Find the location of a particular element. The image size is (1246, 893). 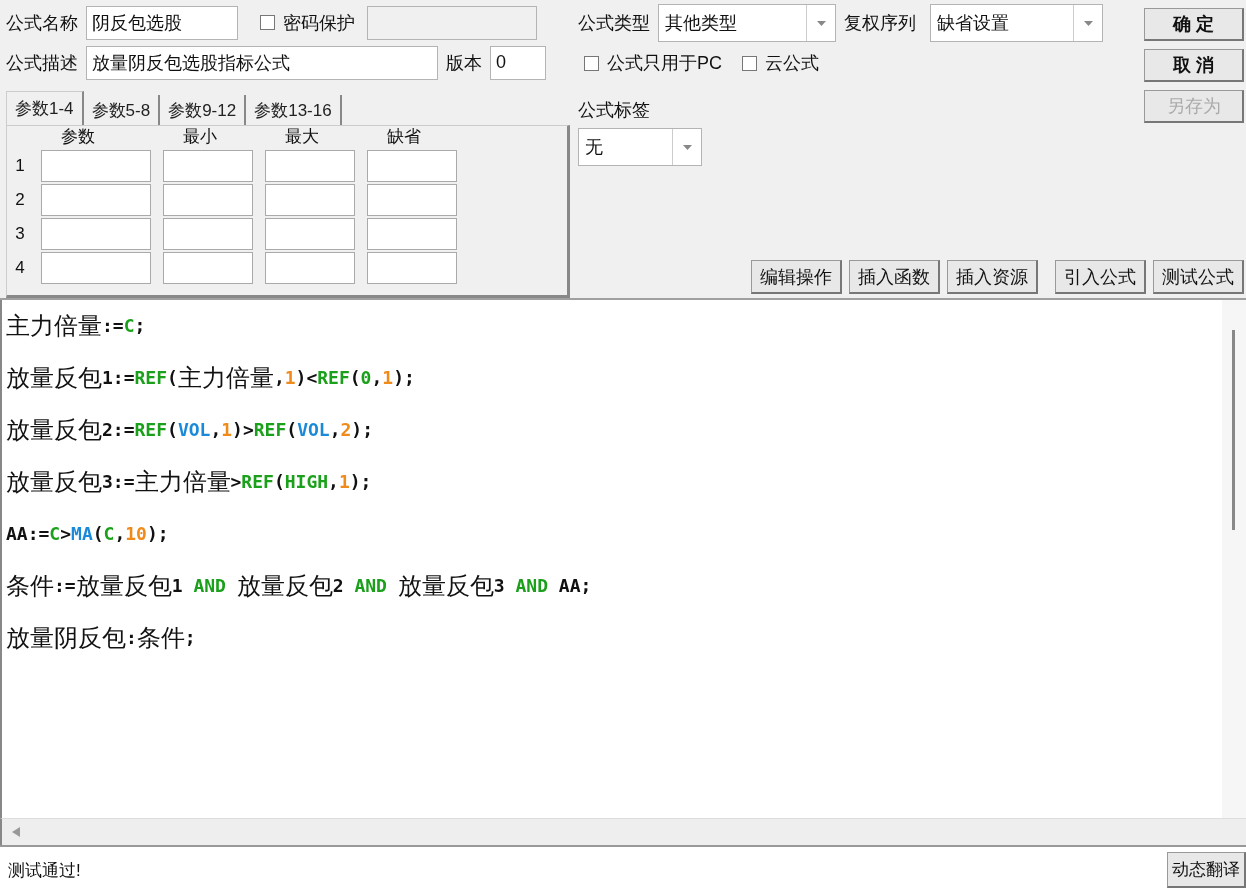

password-field is located at coordinates (452, 22).